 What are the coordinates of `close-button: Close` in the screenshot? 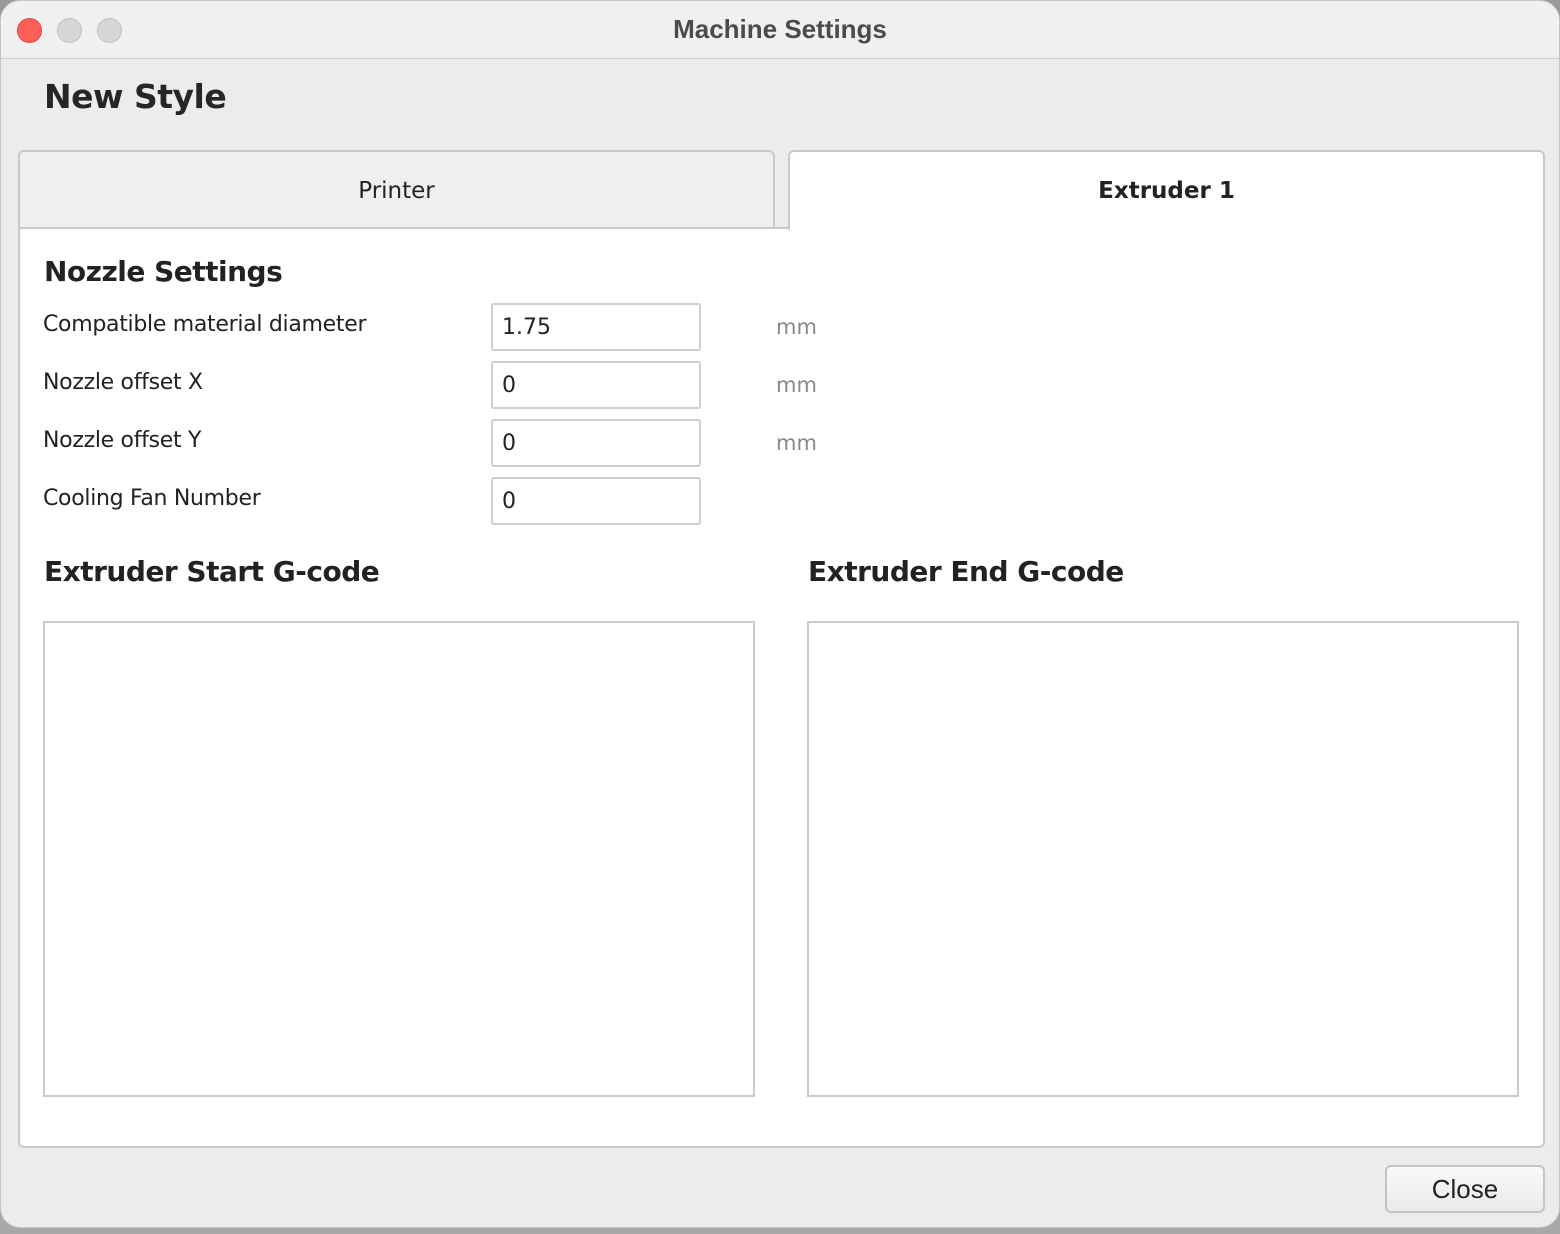 It's located at (1465, 1189).